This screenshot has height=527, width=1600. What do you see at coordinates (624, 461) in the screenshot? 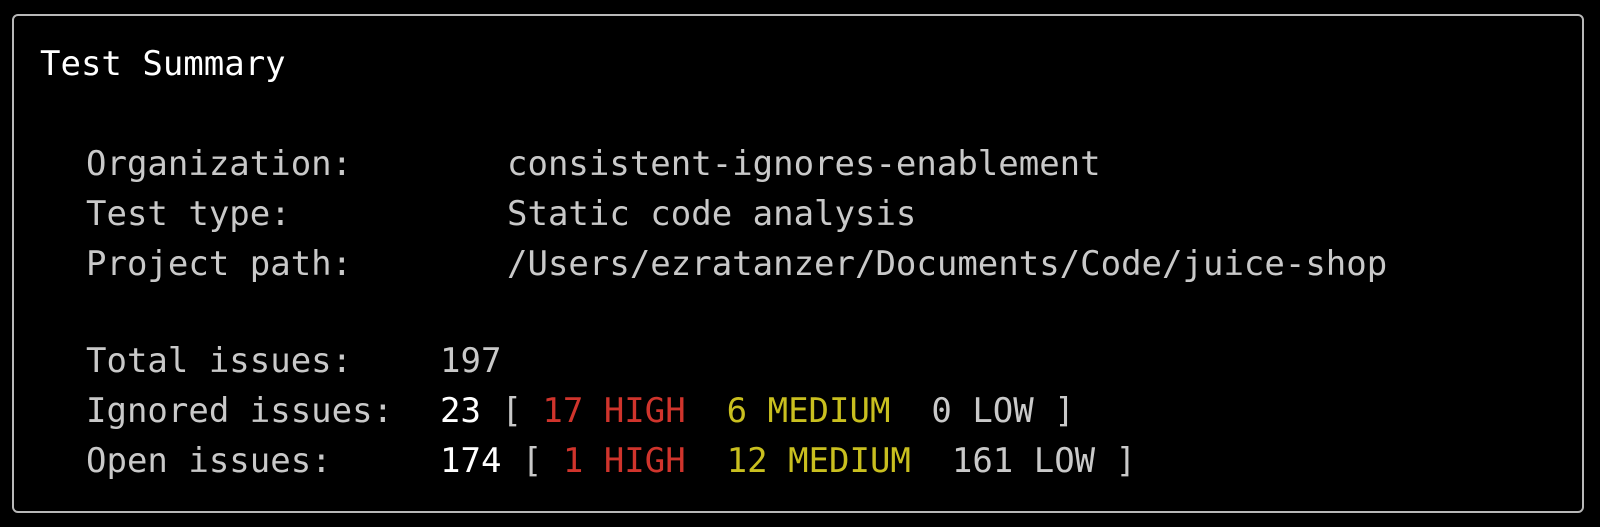
I see `open-high-count: 1 HIGH` at bounding box center [624, 461].